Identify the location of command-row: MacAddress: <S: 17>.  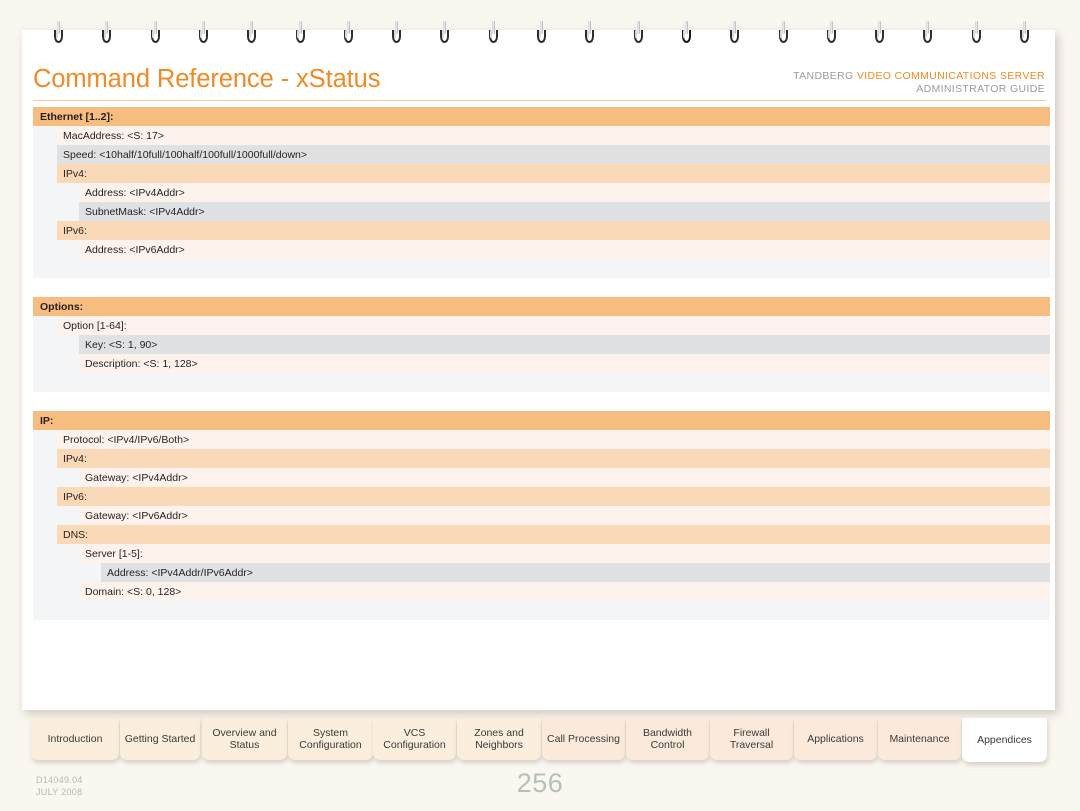
(541, 135).